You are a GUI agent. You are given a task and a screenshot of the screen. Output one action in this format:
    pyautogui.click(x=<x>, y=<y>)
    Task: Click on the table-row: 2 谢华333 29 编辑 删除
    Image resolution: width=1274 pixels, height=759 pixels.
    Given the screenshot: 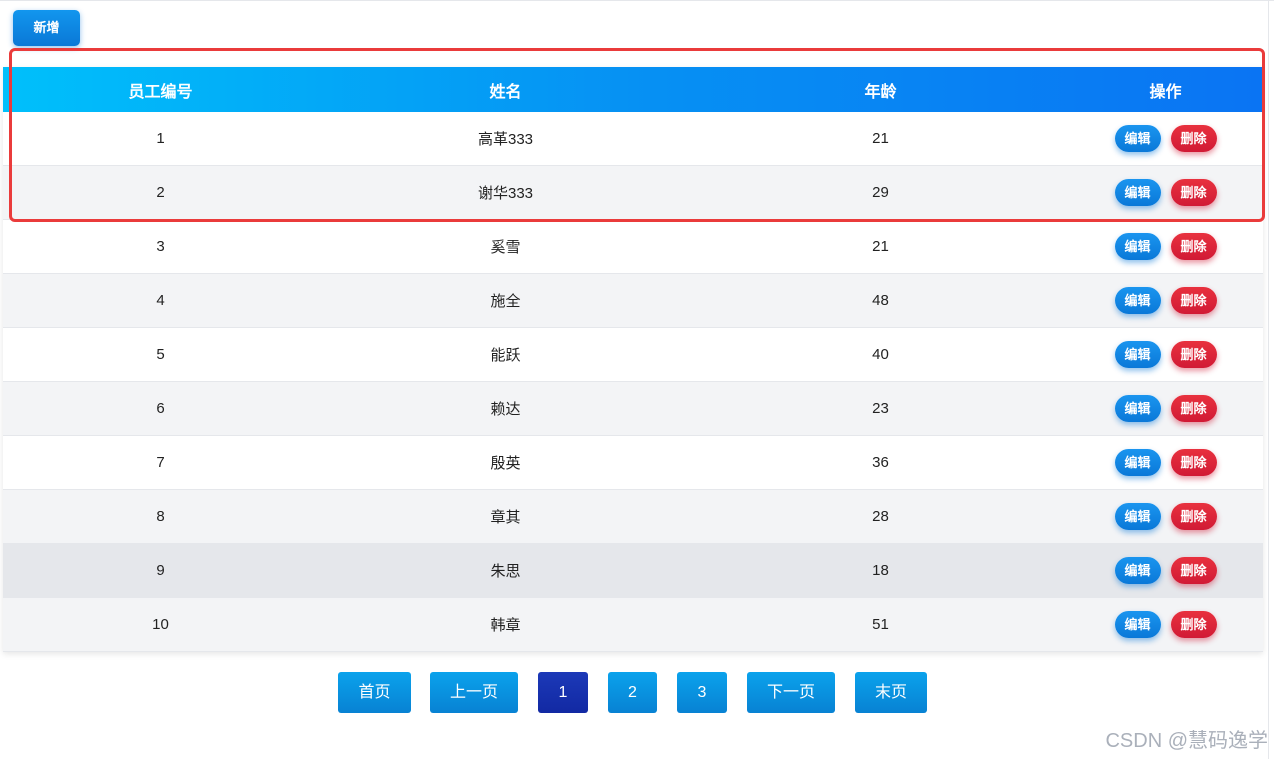 What is the action you would take?
    pyautogui.click(x=633, y=192)
    